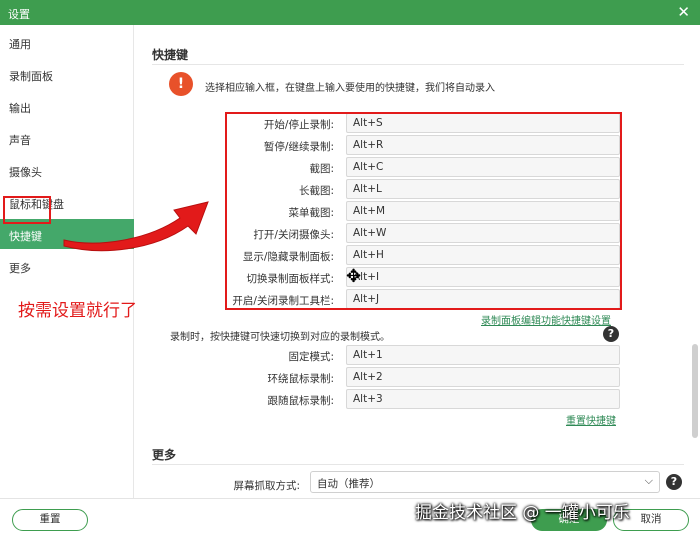  What do you see at coordinates (611, 334) in the screenshot?
I see `help-icon: ?` at bounding box center [611, 334].